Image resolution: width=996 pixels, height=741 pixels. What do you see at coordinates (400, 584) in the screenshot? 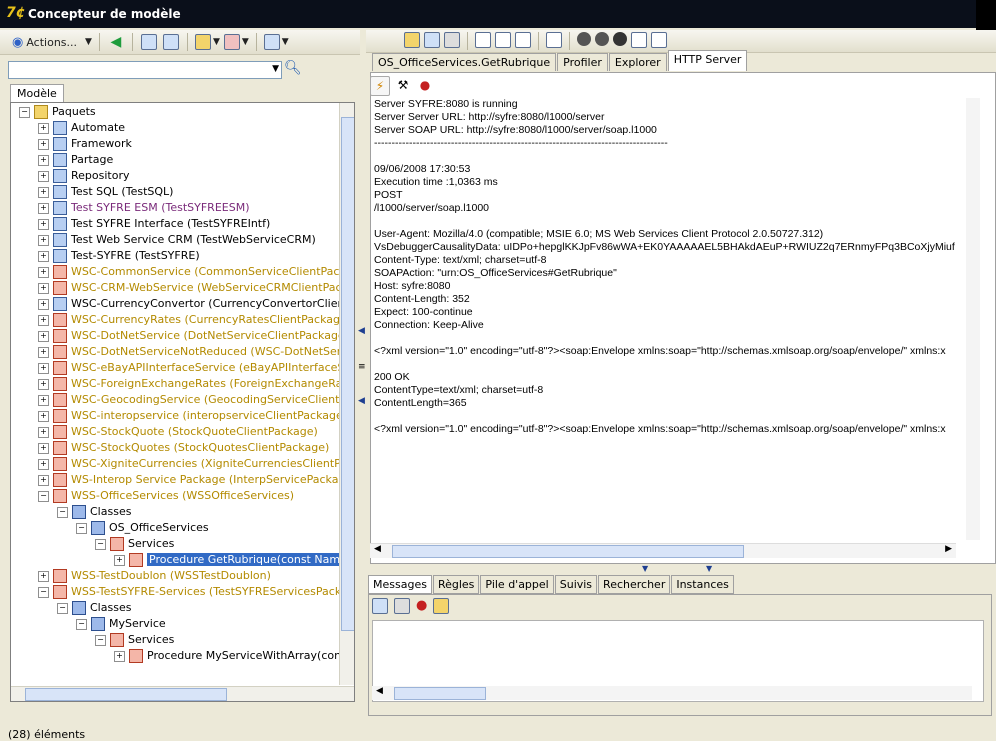
I see `tab-messages: Messages` at bounding box center [400, 584].